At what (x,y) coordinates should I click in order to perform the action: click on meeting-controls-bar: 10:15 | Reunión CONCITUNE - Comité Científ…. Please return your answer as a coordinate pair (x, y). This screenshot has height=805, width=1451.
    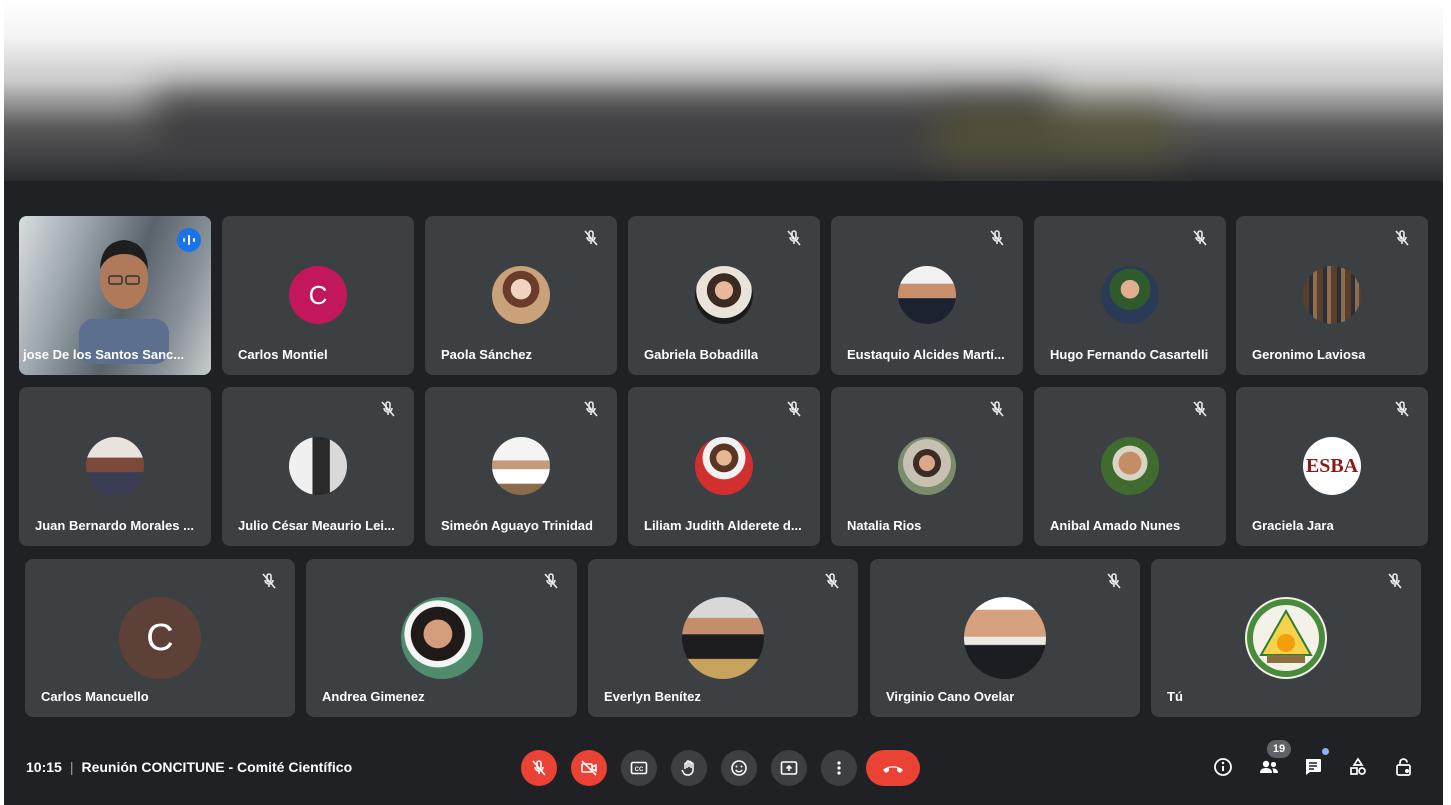
    Looking at the image, I should click on (723, 770).